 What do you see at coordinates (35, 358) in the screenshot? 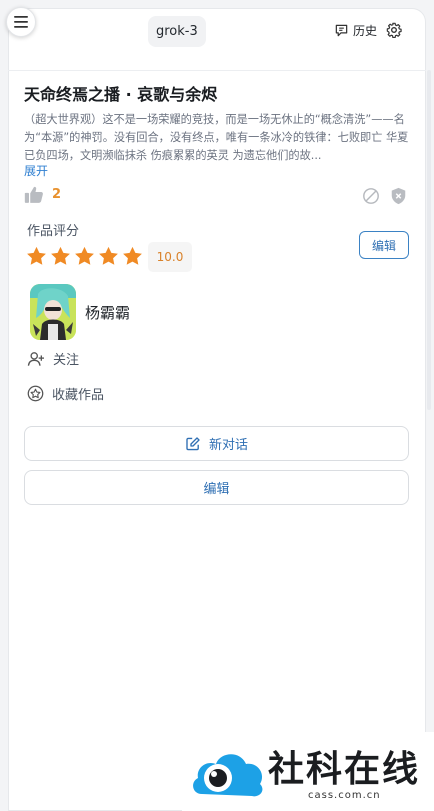
I see `add-user-icon` at bounding box center [35, 358].